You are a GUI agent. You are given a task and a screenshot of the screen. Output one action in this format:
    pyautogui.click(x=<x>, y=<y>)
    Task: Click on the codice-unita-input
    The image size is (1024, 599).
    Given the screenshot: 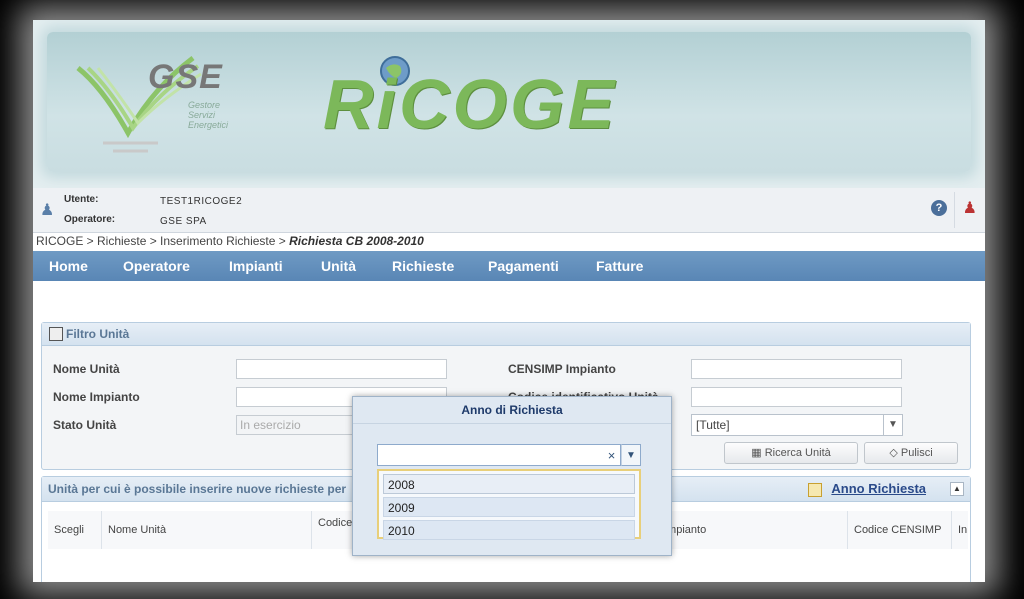 What is the action you would take?
    pyautogui.click(x=796, y=397)
    